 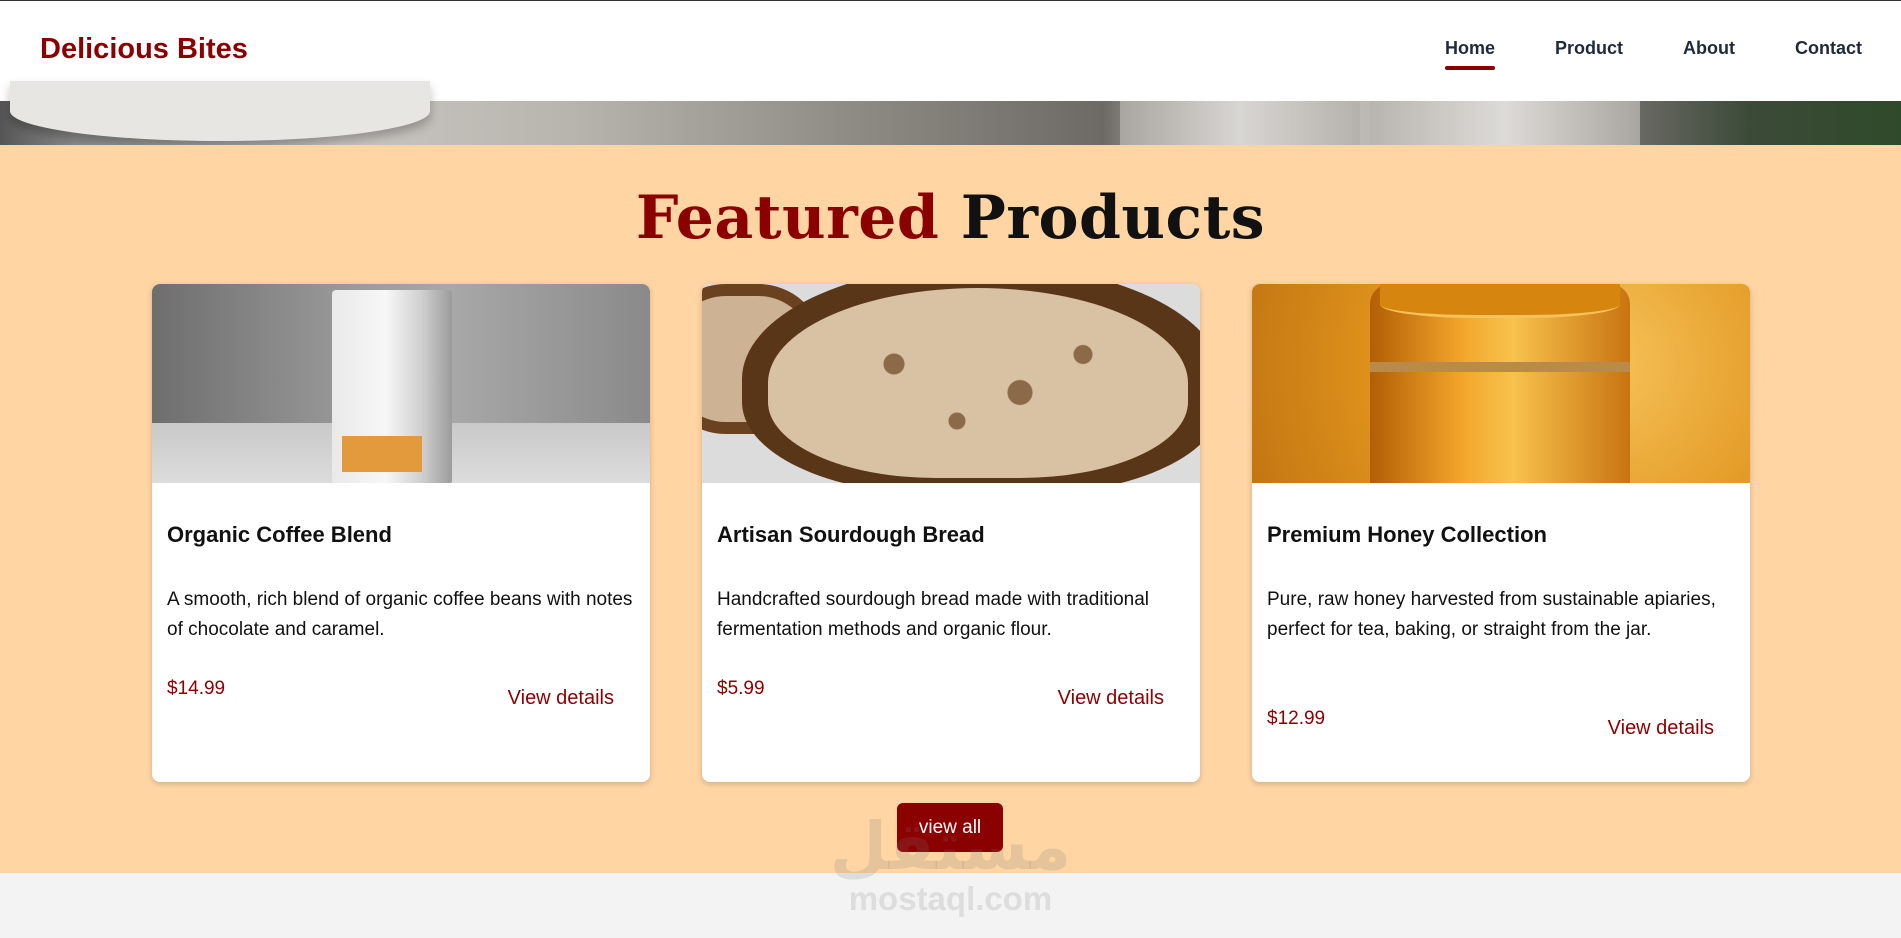 What do you see at coordinates (401, 383) in the screenshot?
I see `coffee-bag-image` at bounding box center [401, 383].